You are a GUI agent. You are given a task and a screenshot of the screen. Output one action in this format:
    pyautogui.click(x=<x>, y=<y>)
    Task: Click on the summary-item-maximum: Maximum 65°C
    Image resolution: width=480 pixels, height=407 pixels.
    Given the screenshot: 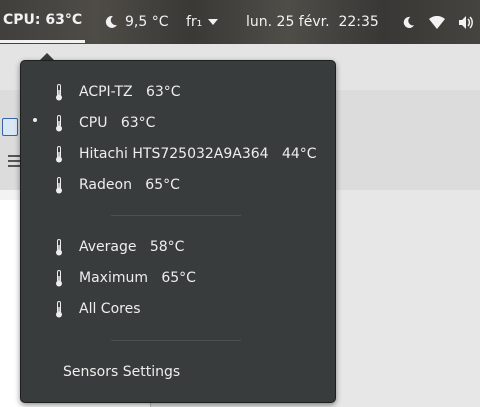 What is the action you would take?
    pyautogui.click(x=178, y=278)
    